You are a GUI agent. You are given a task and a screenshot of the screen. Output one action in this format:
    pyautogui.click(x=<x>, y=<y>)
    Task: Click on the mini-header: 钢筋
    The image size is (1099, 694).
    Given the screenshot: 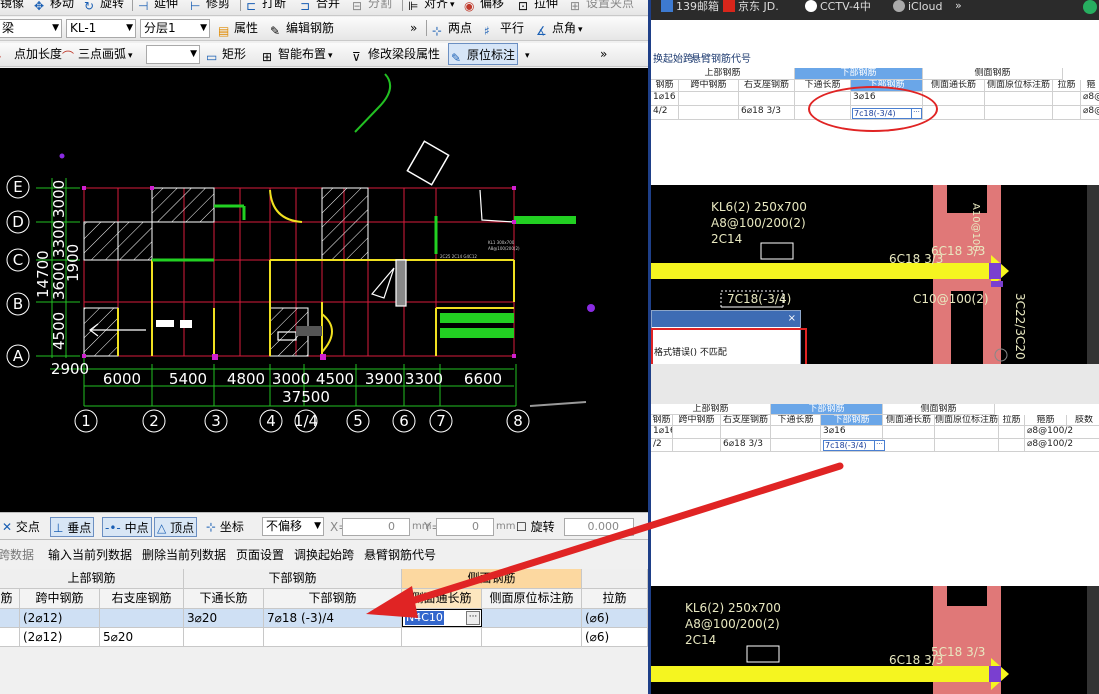 What is the action you would take?
    pyautogui.click(x=665, y=86)
    